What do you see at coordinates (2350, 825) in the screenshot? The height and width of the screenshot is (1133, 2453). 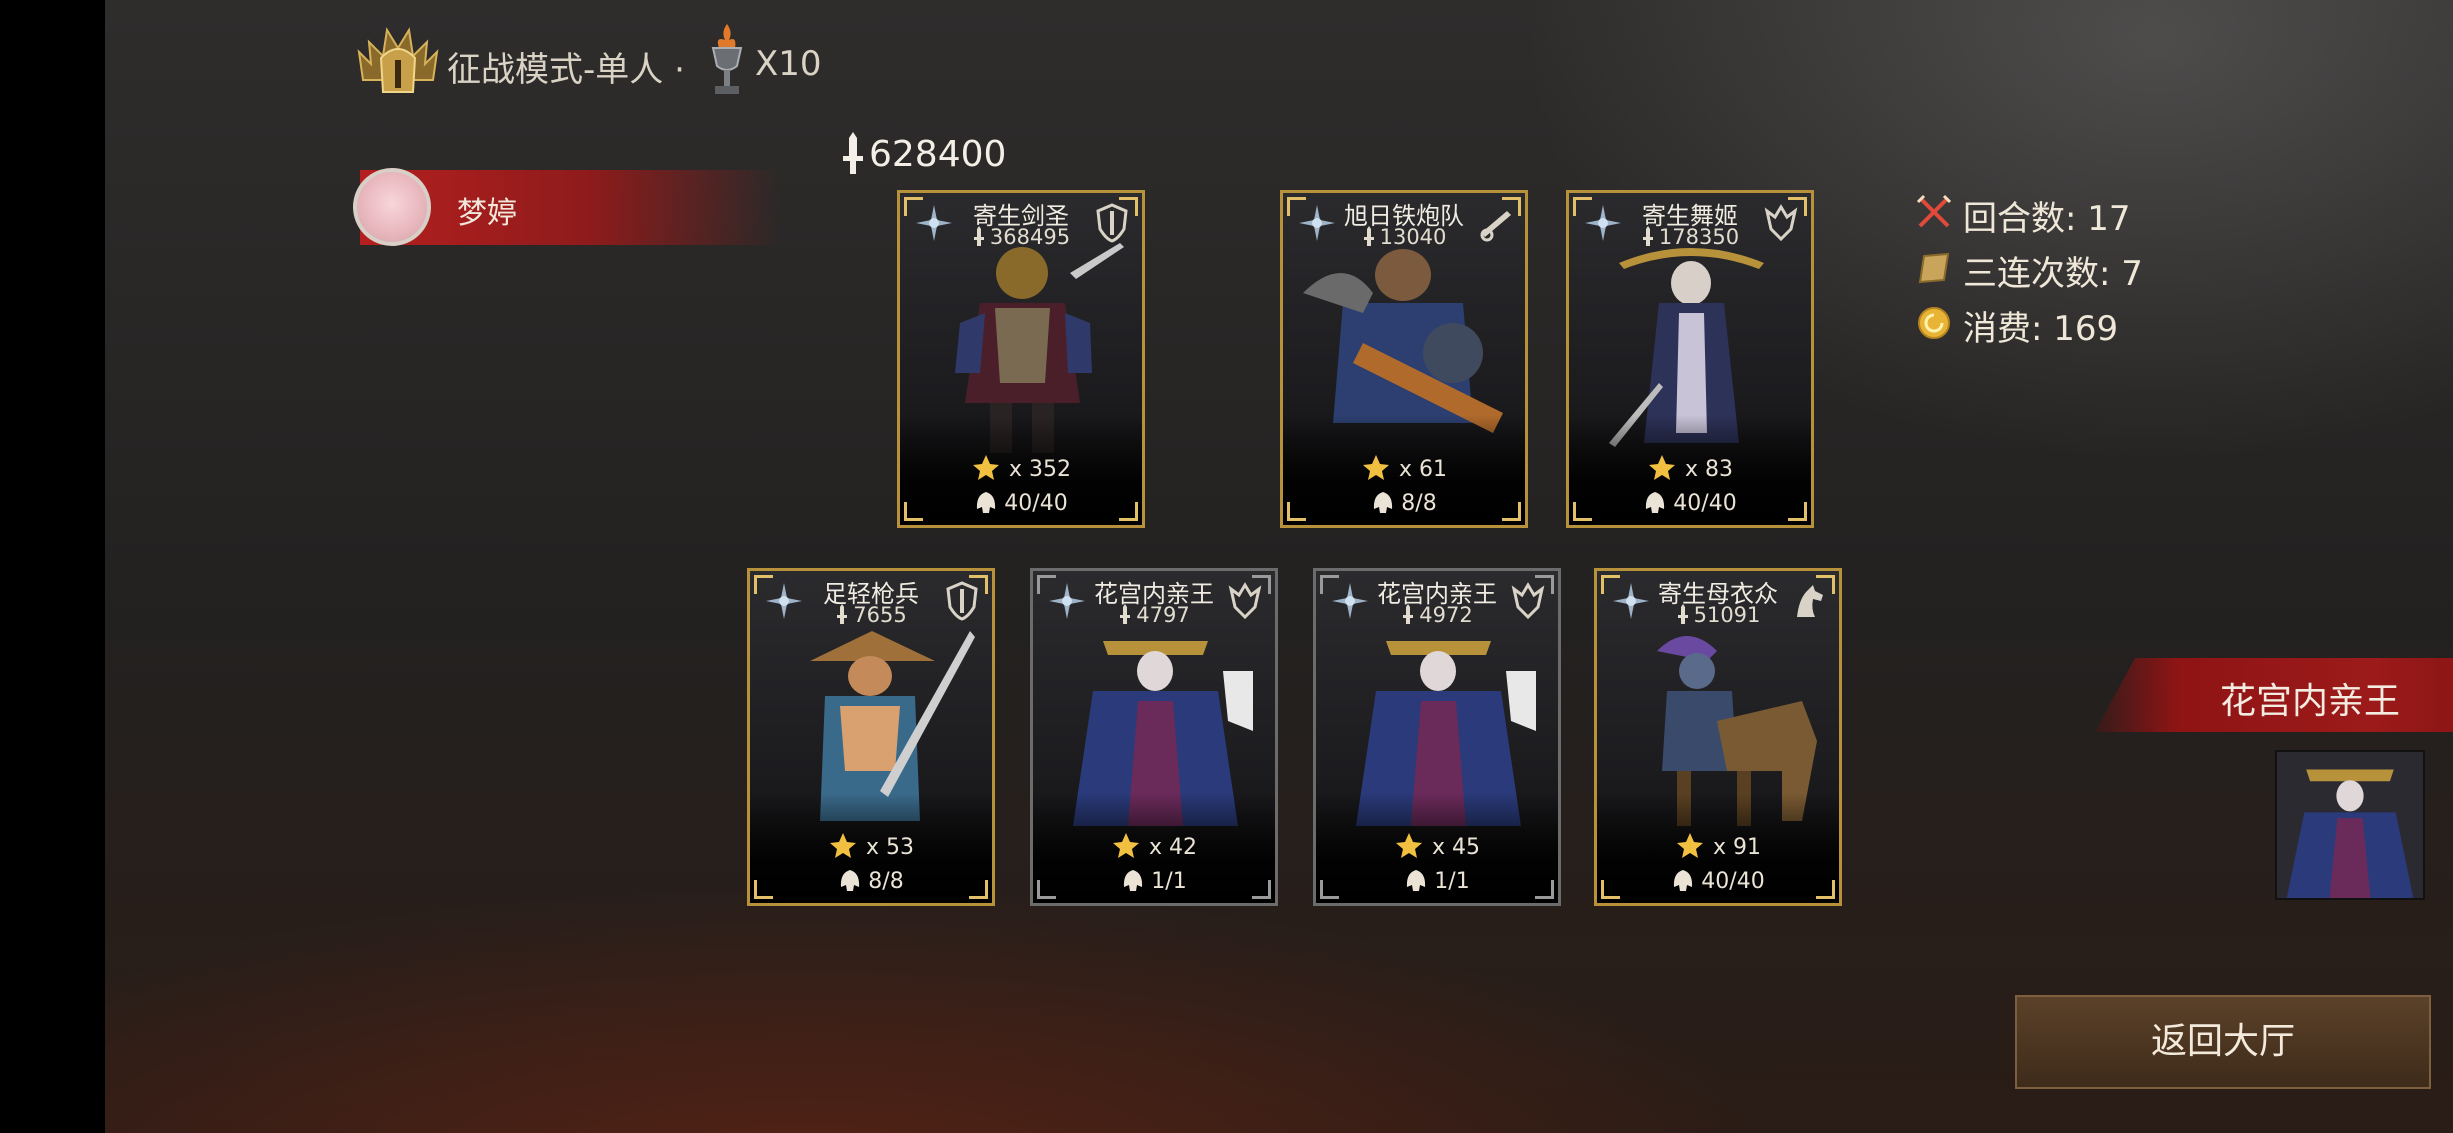 I see `enemy-portrait` at bounding box center [2350, 825].